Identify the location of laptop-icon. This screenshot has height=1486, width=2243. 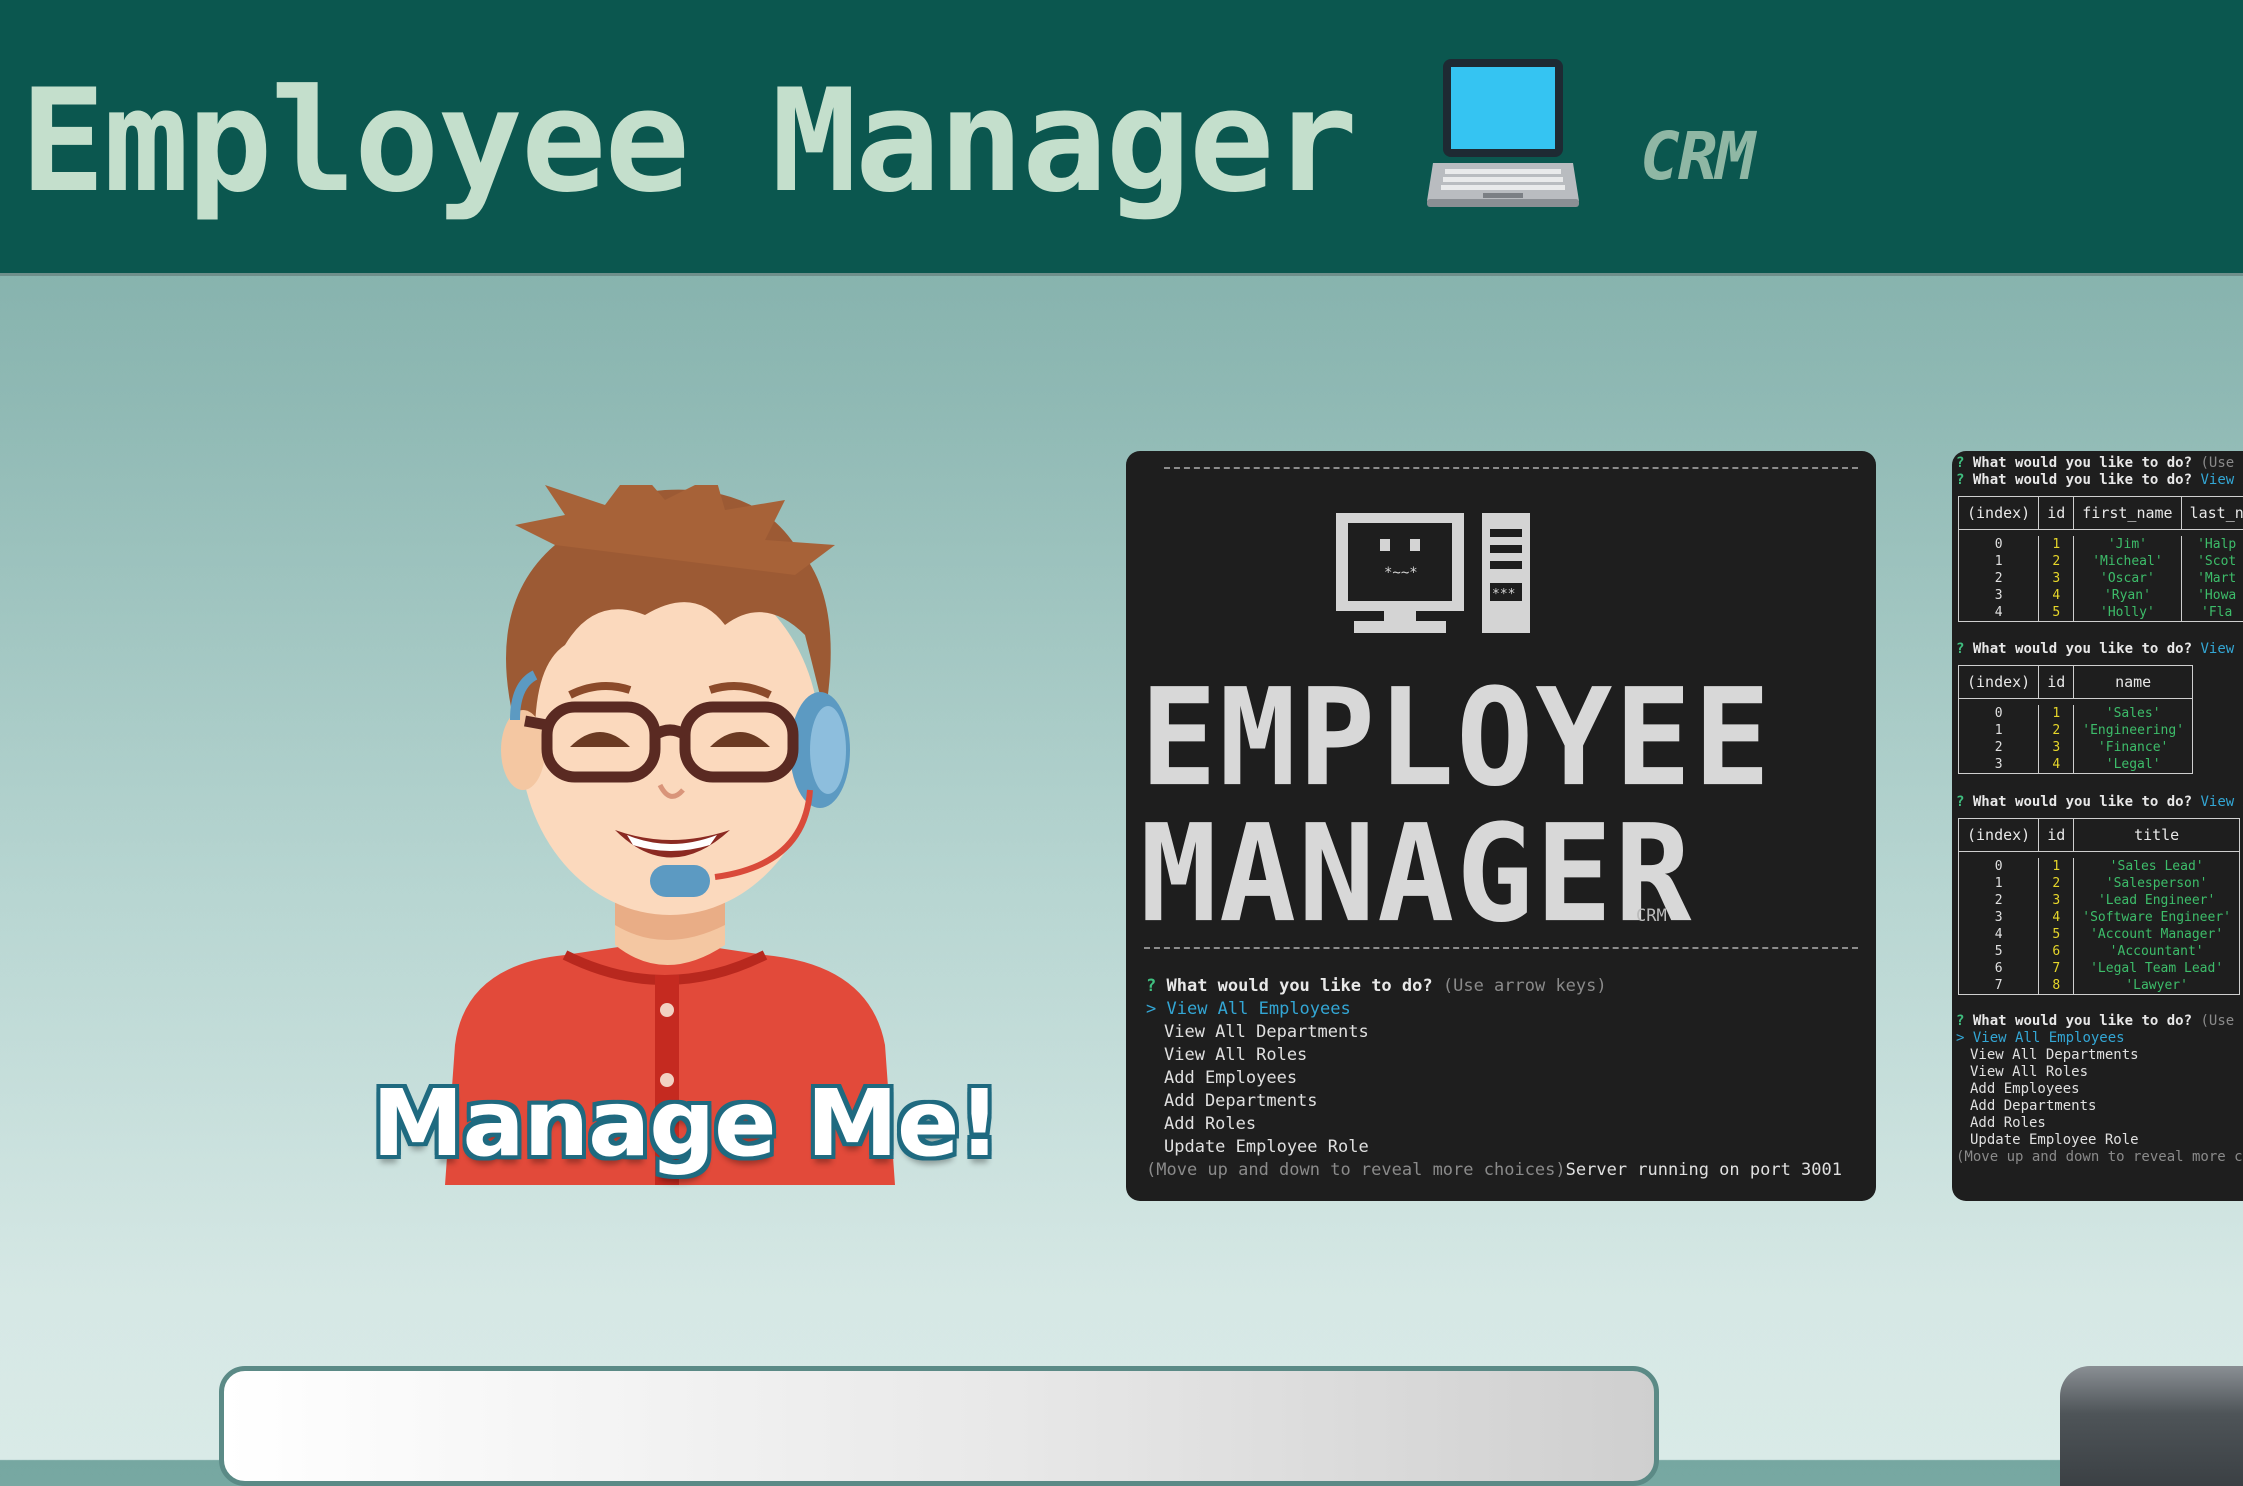
(1503, 132).